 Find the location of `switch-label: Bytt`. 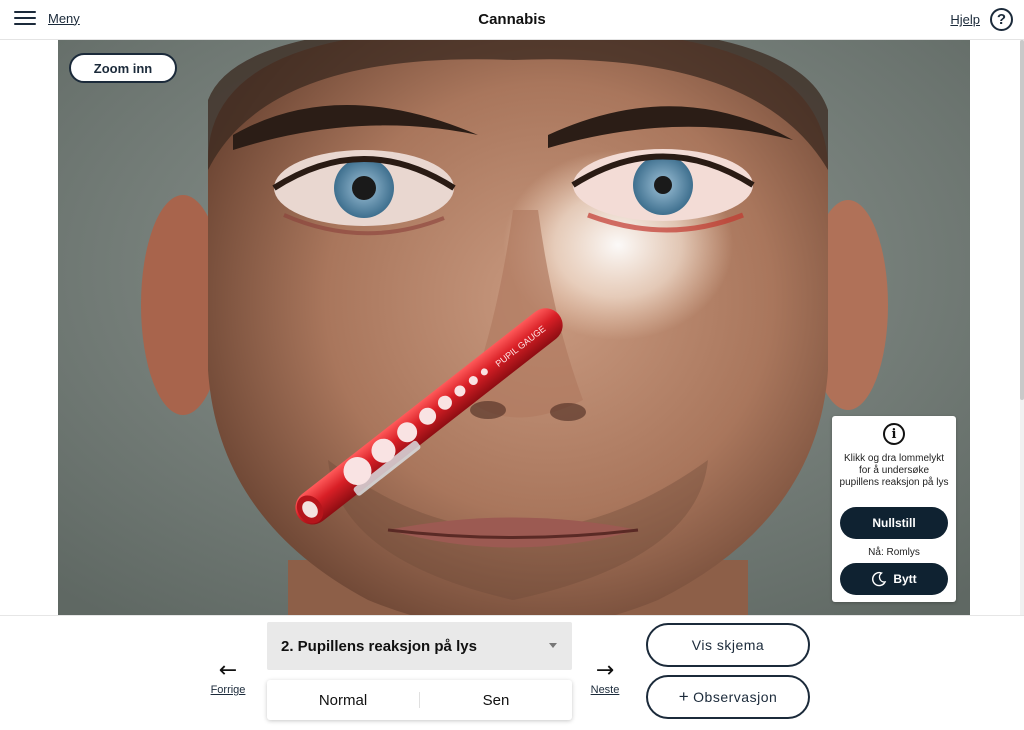

switch-label: Bytt is located at coordinates (905, 579).